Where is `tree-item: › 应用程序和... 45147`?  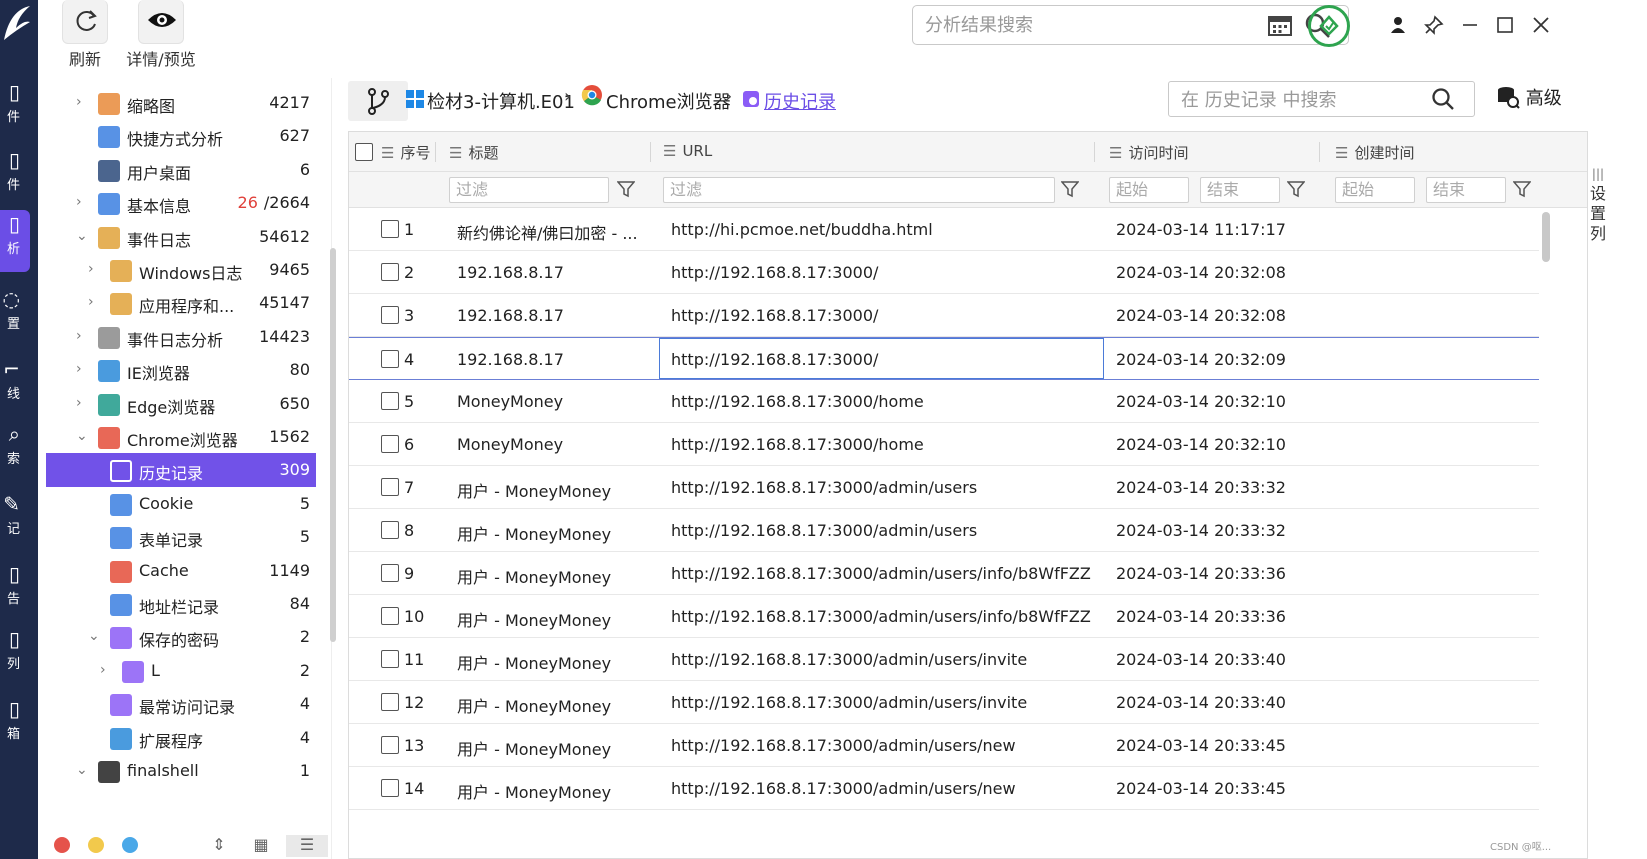 tree-item: › 应用程序和... 45147 is located at coordinates (181, 303).